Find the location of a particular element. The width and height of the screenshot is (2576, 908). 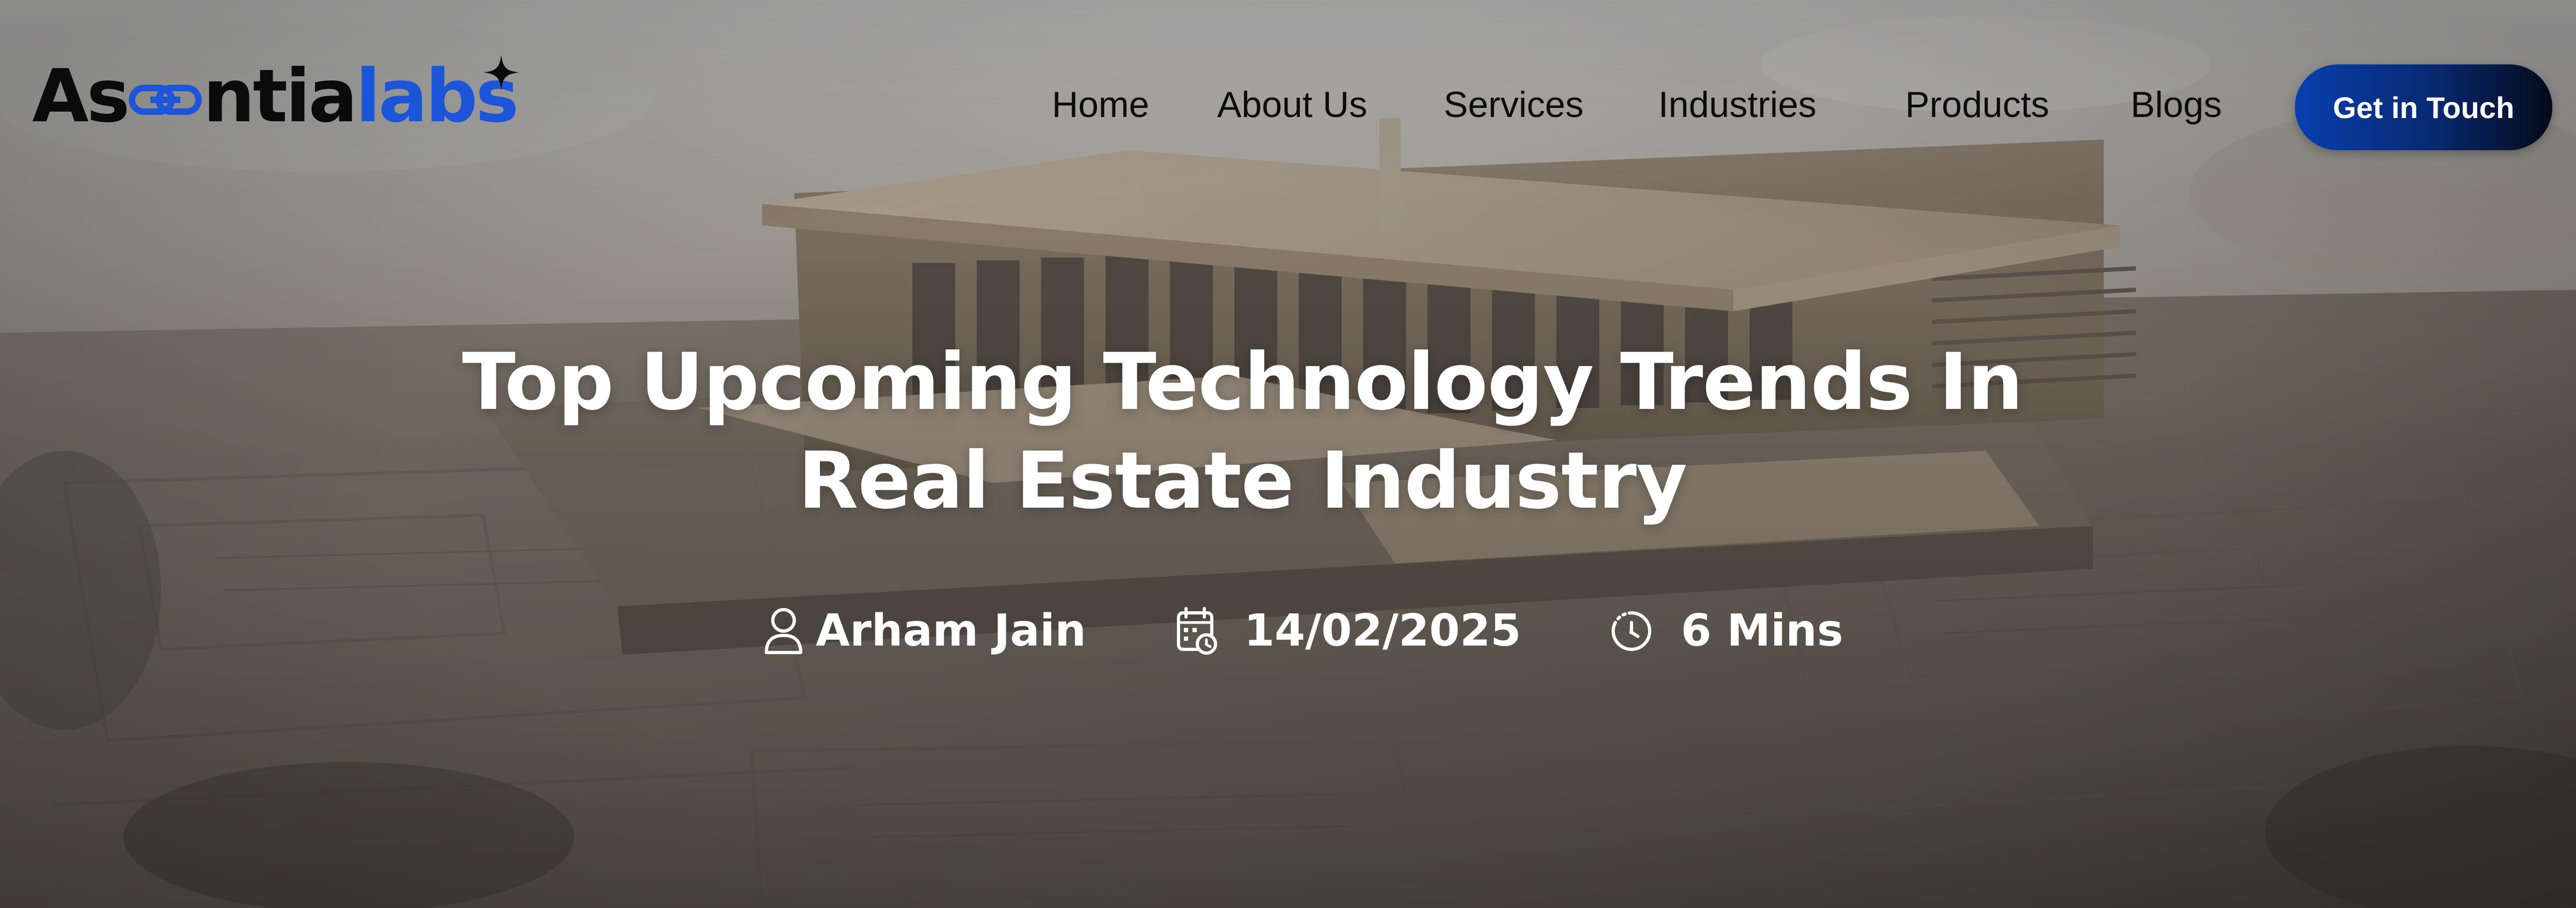

nav-item-services: Services is located at coordinates (1514, 105).